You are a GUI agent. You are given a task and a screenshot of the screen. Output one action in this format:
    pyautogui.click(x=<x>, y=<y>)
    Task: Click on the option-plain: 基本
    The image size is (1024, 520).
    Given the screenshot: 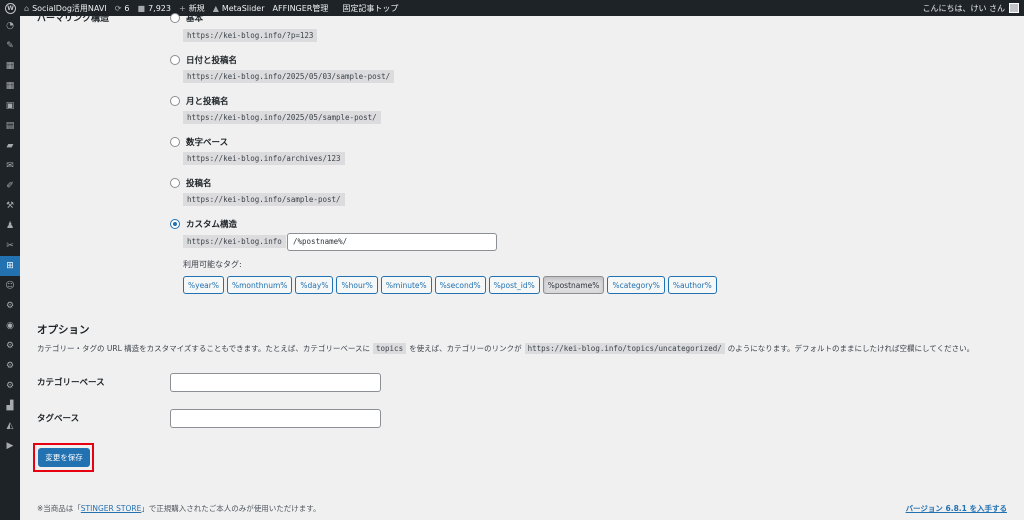 What is the action you would take?
    pyautogui.click(x=186, y=18)
    